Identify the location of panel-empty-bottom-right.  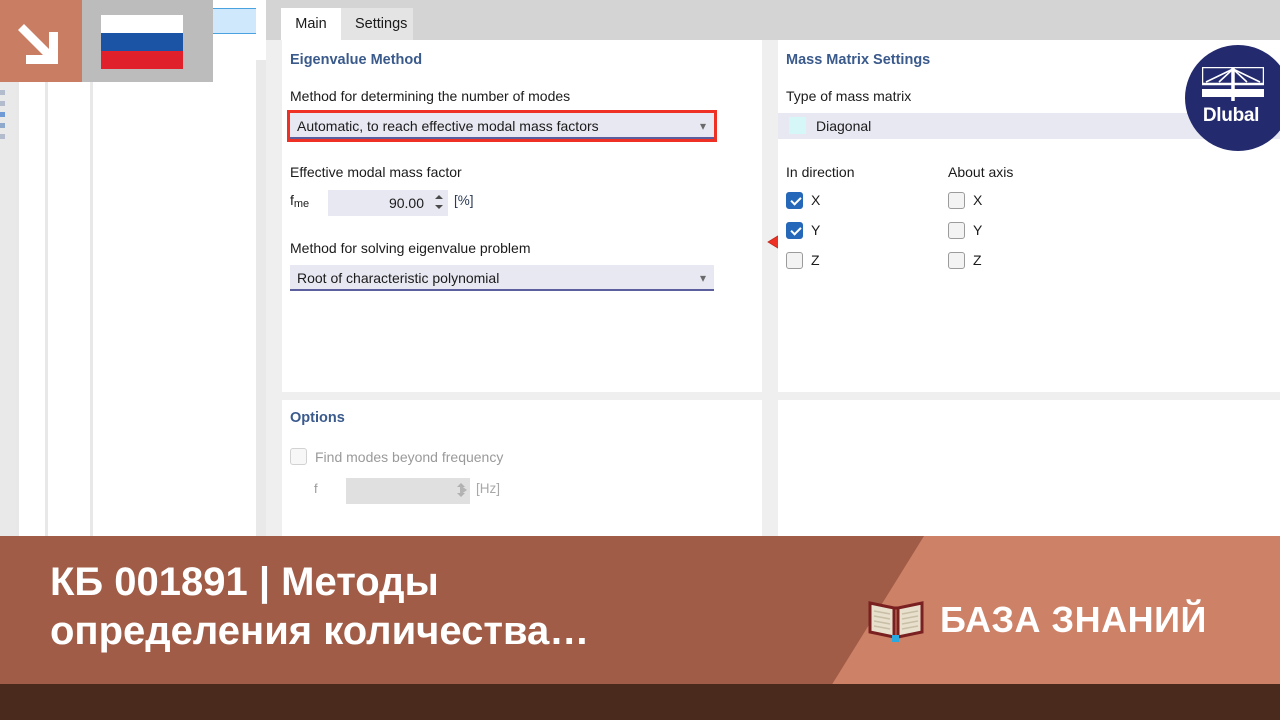
(1029, 470).